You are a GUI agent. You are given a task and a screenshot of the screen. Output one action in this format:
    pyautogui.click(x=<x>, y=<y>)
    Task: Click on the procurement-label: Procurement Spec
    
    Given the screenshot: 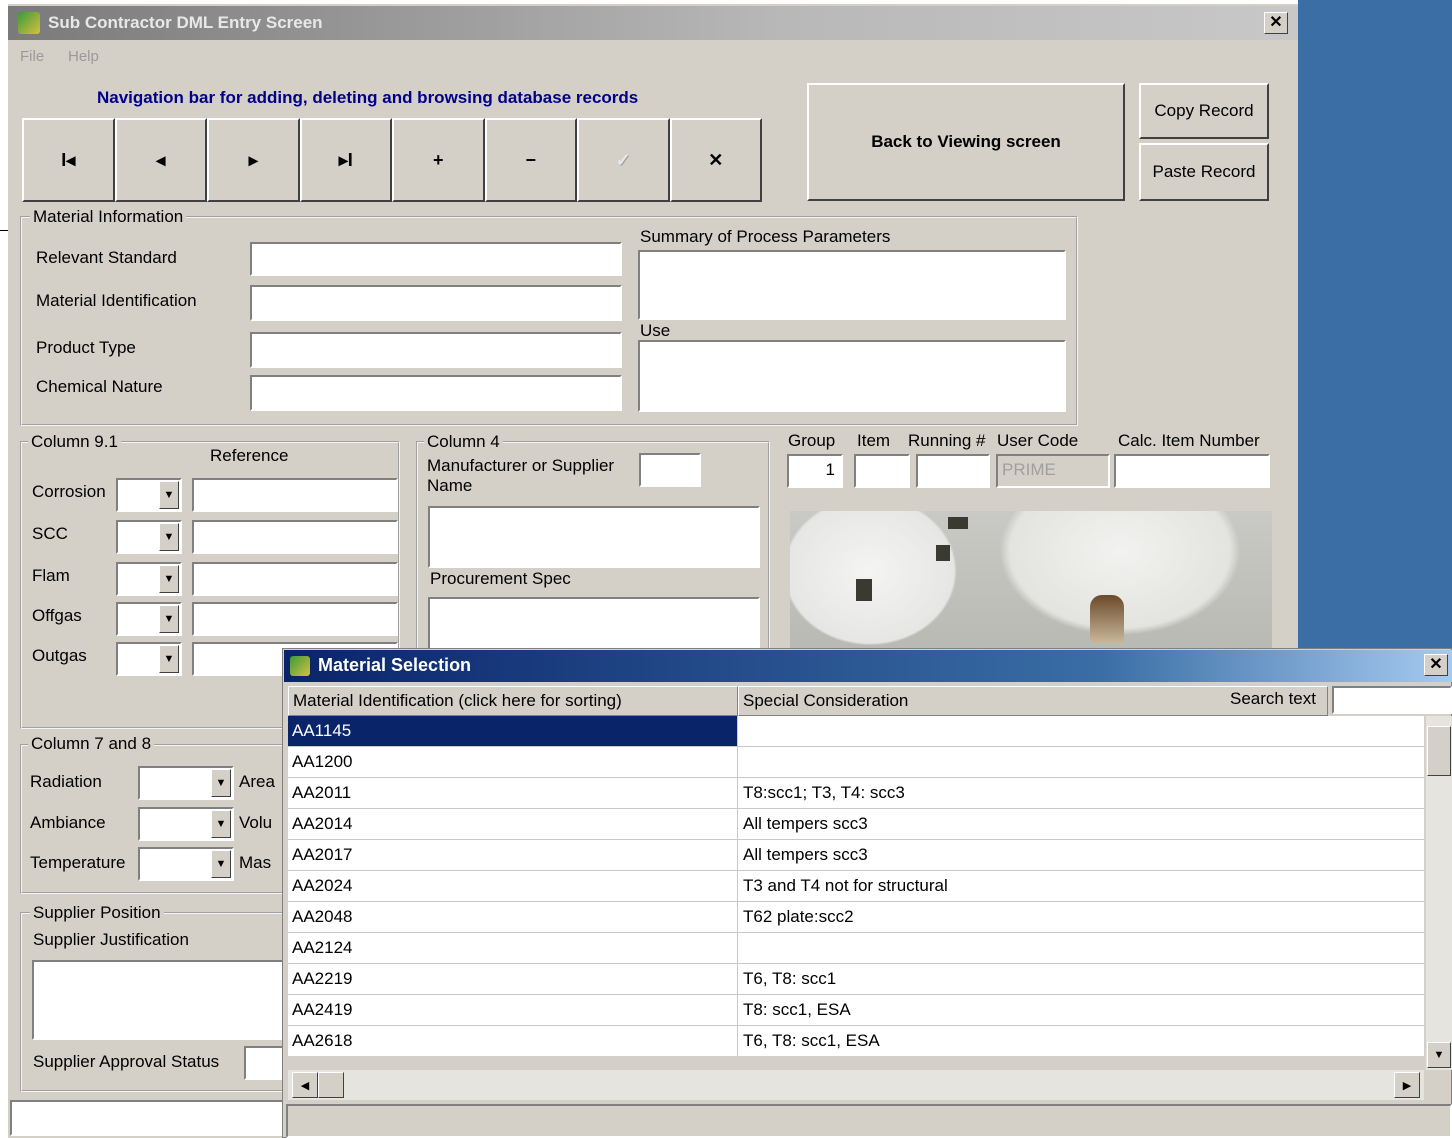 What is the action you would take?
    pyautogui.click(x=500, y=578)
    